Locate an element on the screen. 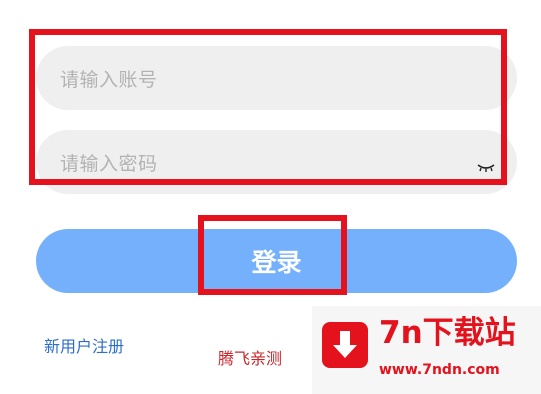 This screenshot has width=541, height=394. download-arrow-icon is located at coordinates (345, 345).